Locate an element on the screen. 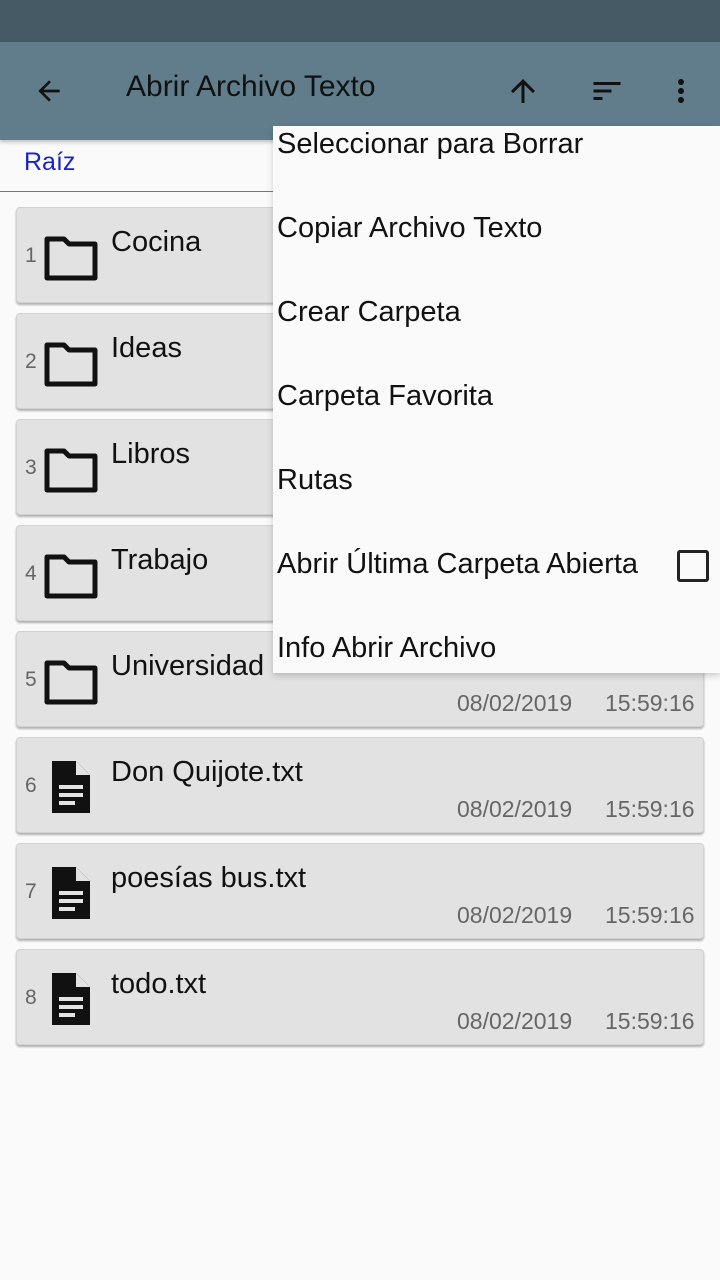 The height and width of the screenshot is (1280, 720). item-number: 6 is located at coordinates (31, 785).